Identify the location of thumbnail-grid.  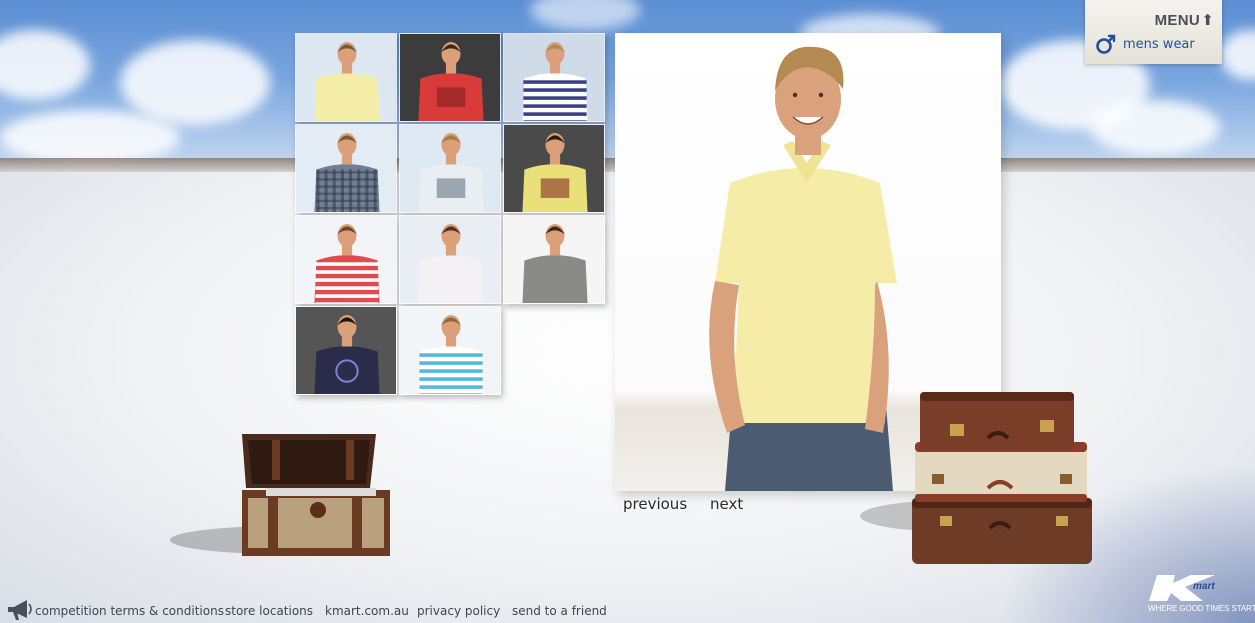
(451, 215).